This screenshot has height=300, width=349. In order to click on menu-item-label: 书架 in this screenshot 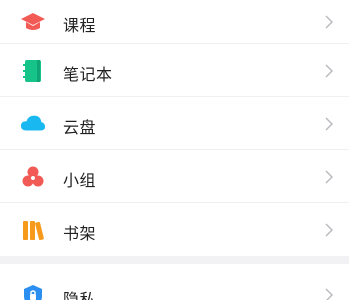, I will do `click(80, 233)`.